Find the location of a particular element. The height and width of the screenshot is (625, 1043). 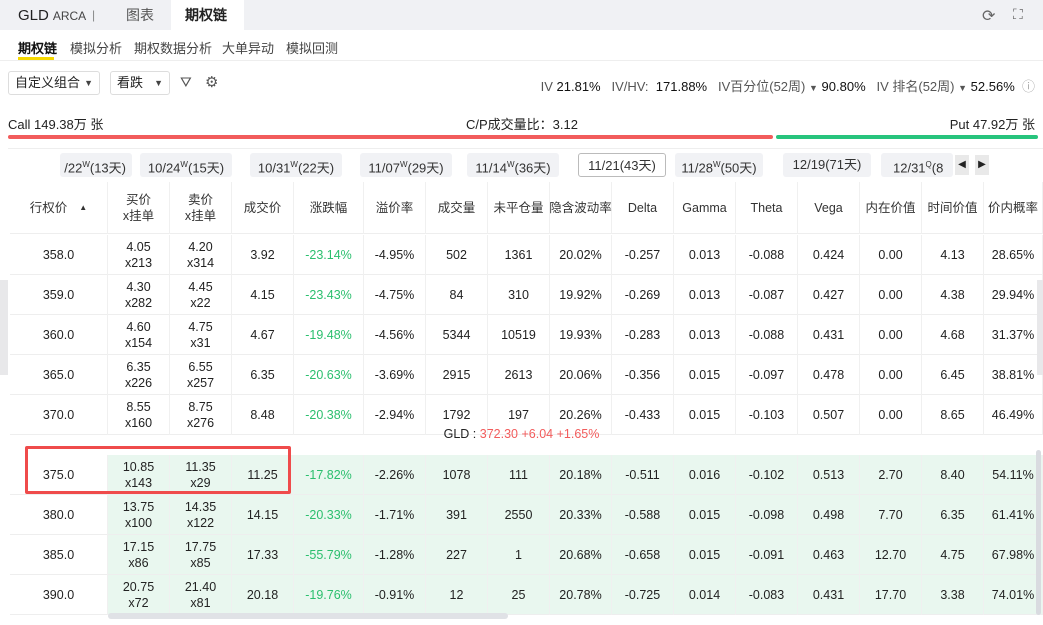

sort-icon: ▲ is located at coordinates (83, 208).